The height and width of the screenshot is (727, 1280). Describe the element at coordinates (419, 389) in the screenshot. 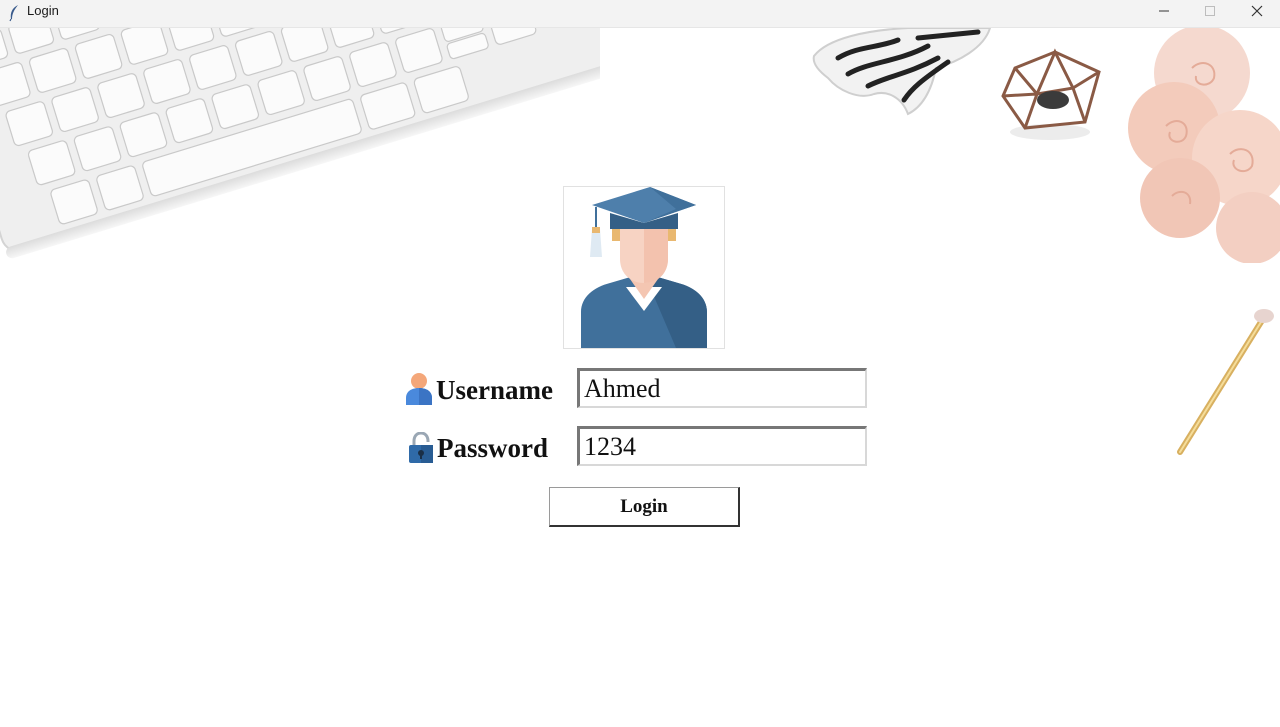

I see `user-icon` at that location.